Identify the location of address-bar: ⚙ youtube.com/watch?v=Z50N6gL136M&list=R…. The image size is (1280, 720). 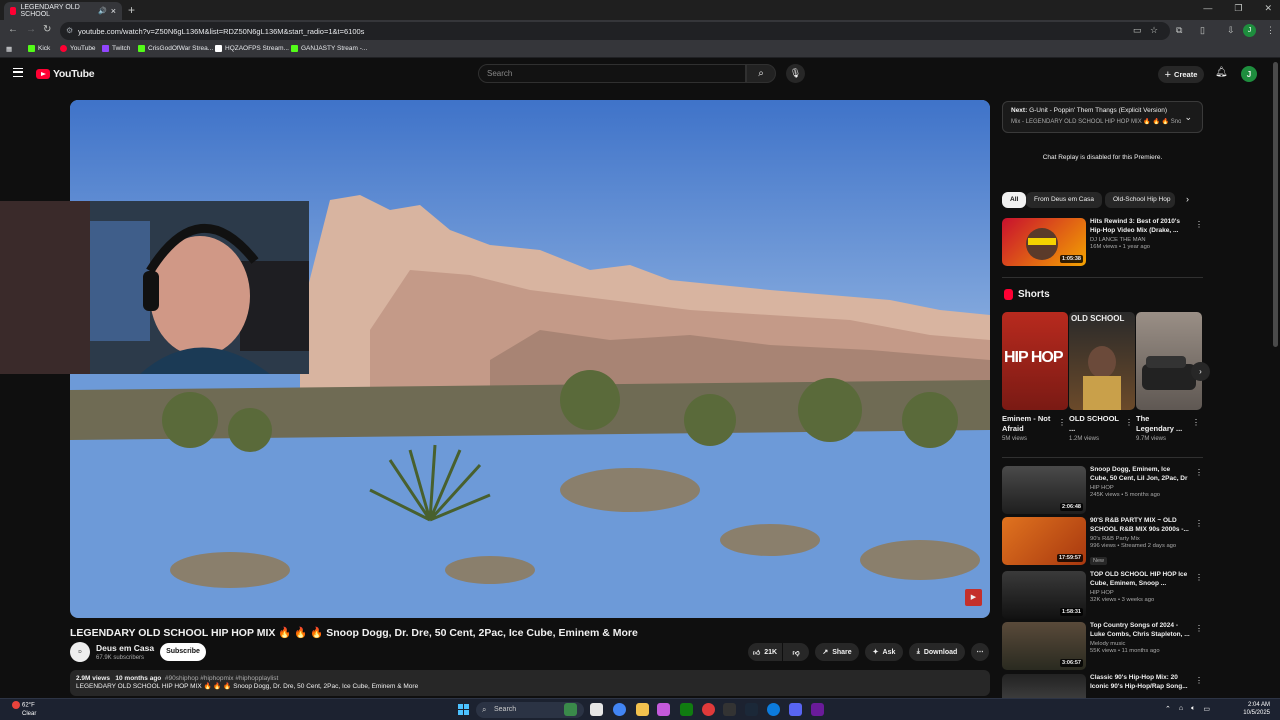
(615, 31).